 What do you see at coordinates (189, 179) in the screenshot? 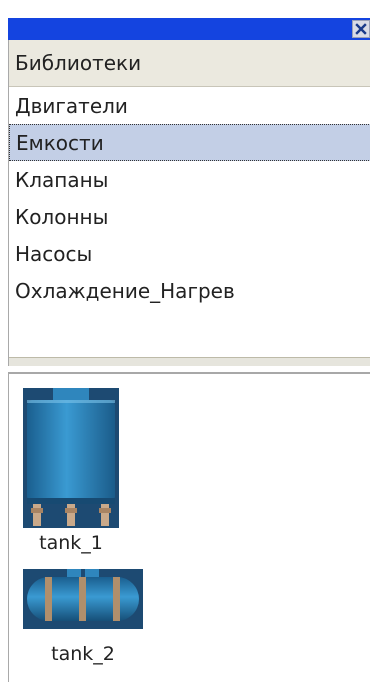
I see `library-item-klapany: Клапаны` at bounding box center [189, 179].